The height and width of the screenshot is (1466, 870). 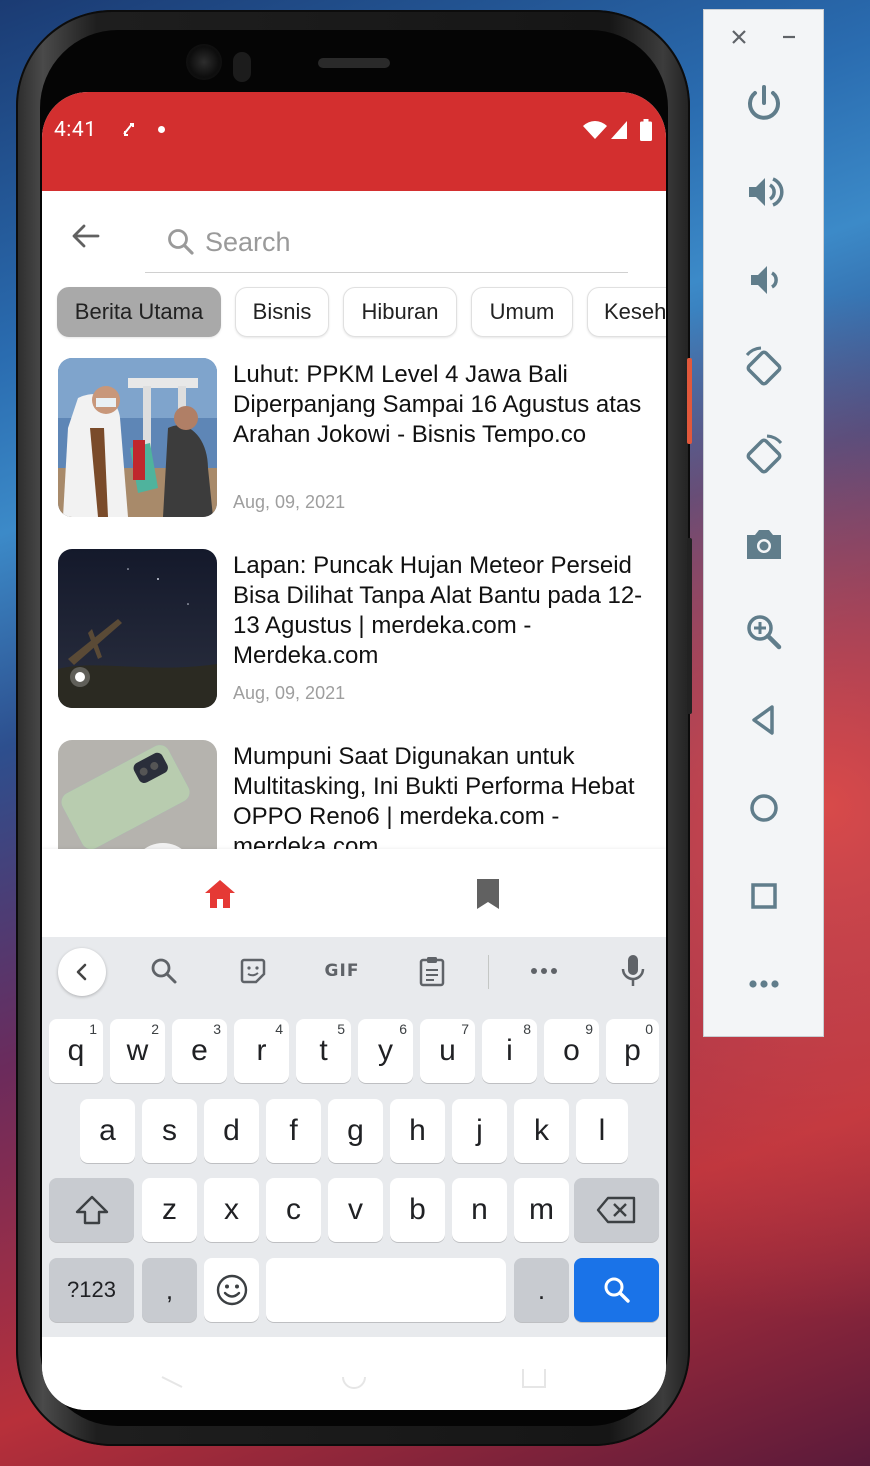 I want to click on key-c: c, so click(x=293, y=1210).